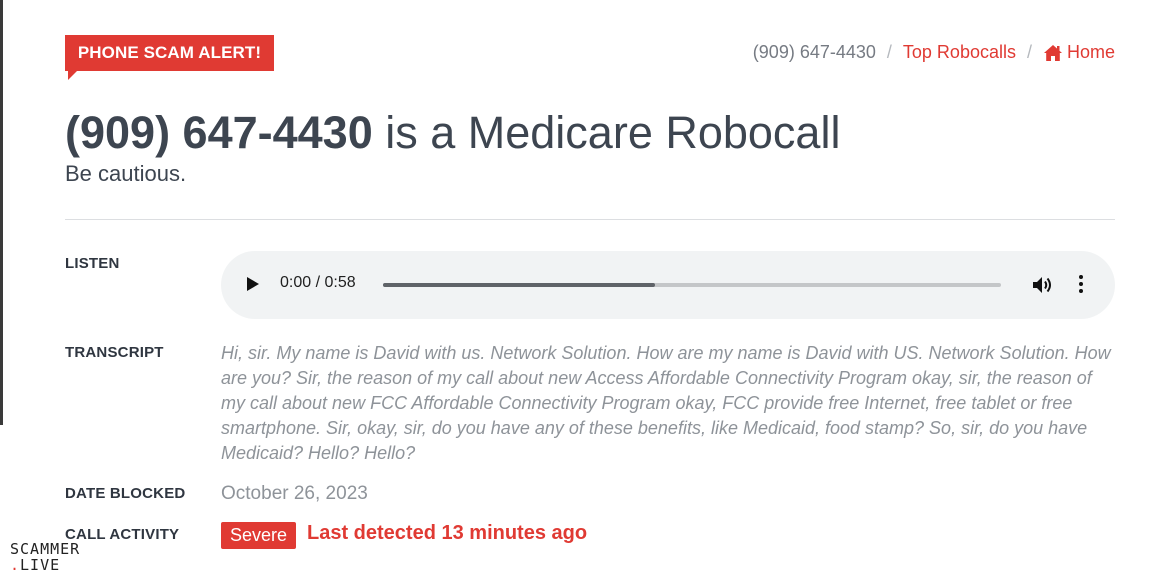  What do you see at coordinates (959, 52) in the screenshot?
I see `breadcrumb-top-robocalls-link: Top Robocalls` at bounding box center [959, 52].